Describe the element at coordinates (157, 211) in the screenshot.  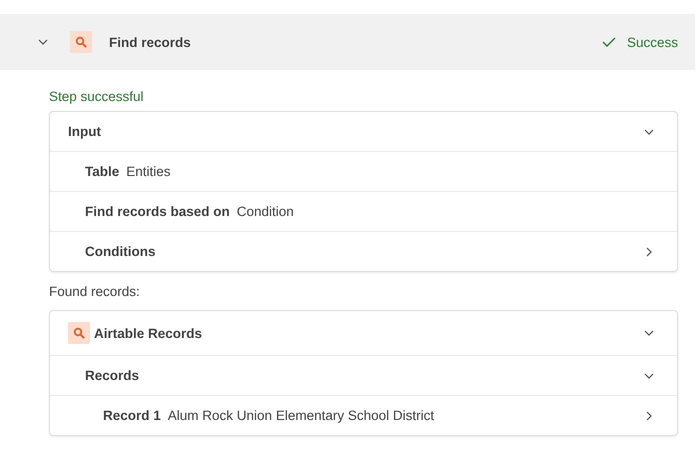
I see `field-label: Find records based on` at that location.